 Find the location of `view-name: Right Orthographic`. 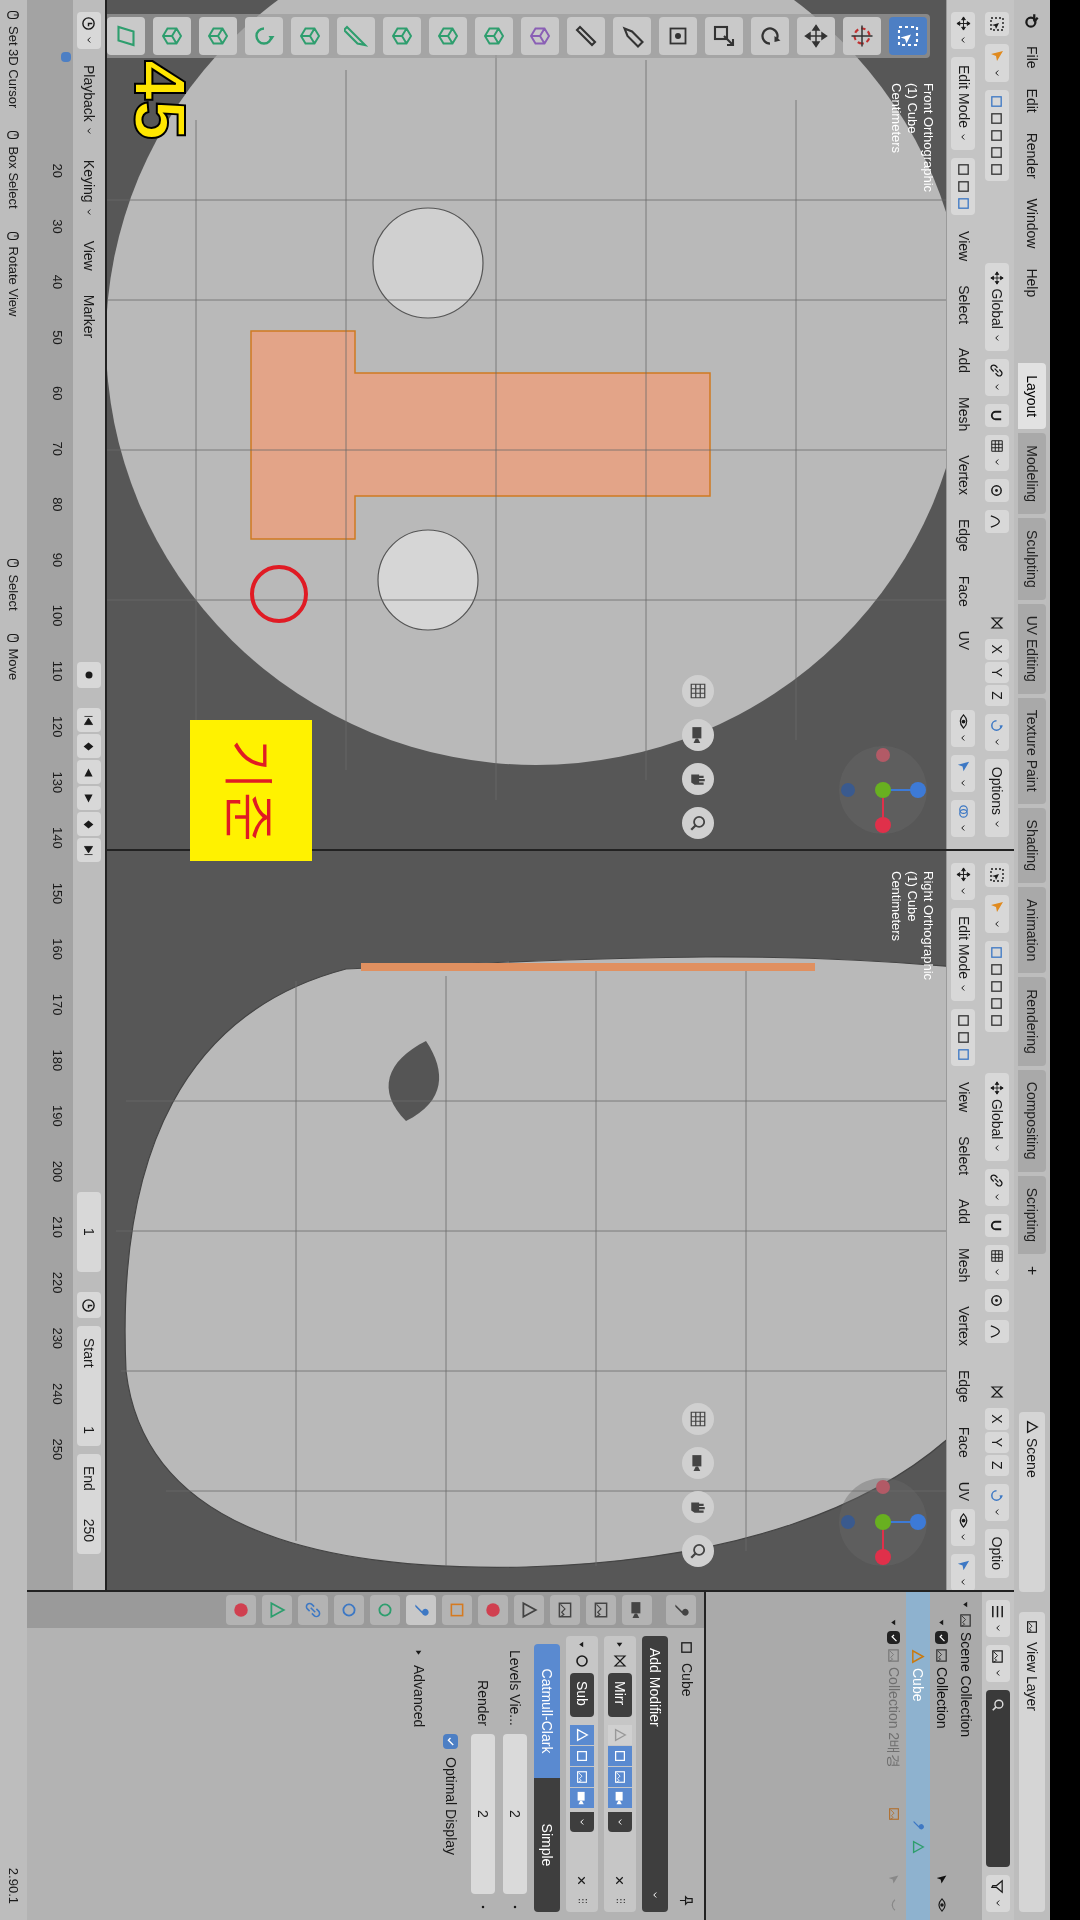

view-name: Right Orthographic is located at coordinates (928, 926).